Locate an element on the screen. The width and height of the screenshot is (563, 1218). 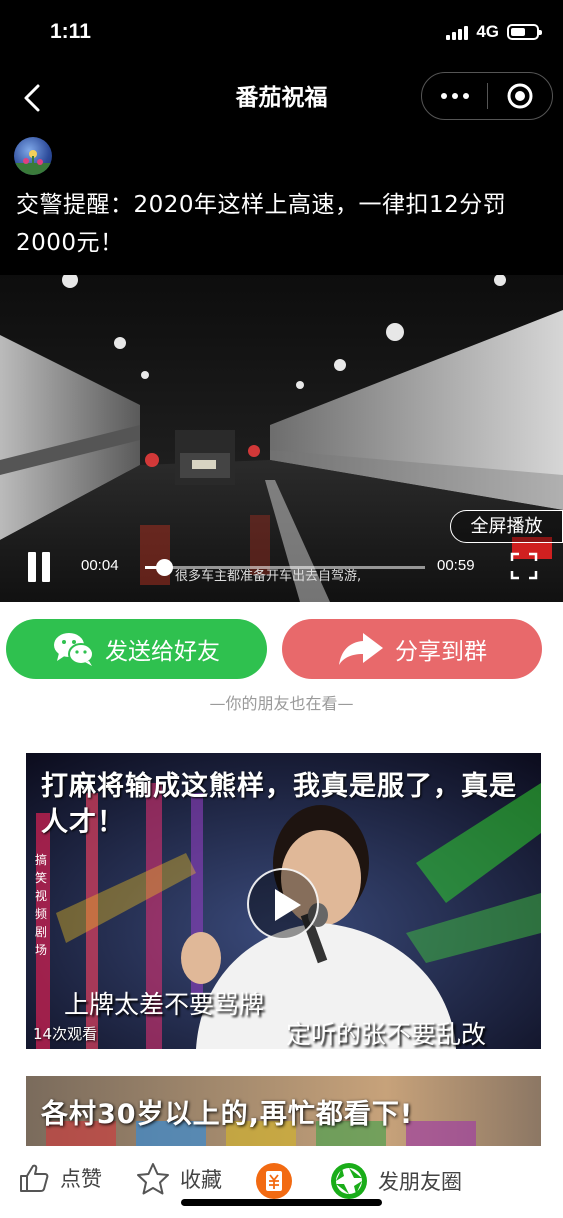
status-icons: 4G is located at coordinates (494, 32).